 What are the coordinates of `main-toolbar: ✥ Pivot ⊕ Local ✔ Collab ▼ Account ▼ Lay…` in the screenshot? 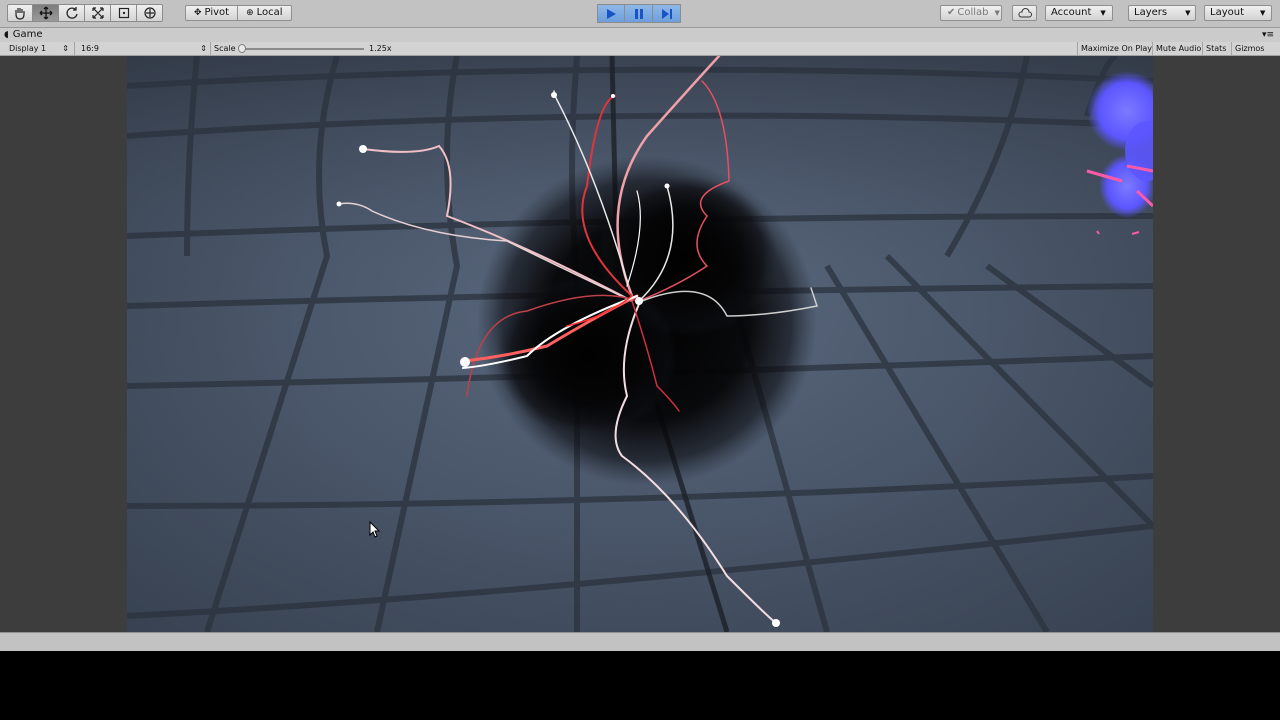 It's located at (640, 14).